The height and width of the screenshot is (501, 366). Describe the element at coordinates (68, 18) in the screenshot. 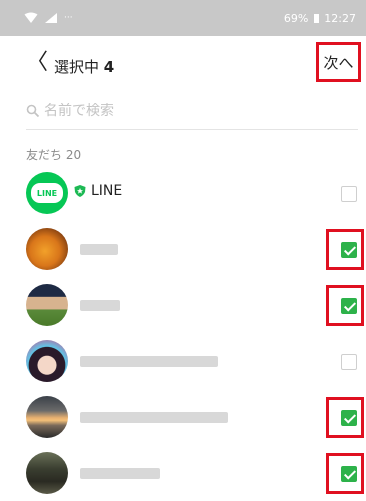

I see `dots-icon: ···` at that location.